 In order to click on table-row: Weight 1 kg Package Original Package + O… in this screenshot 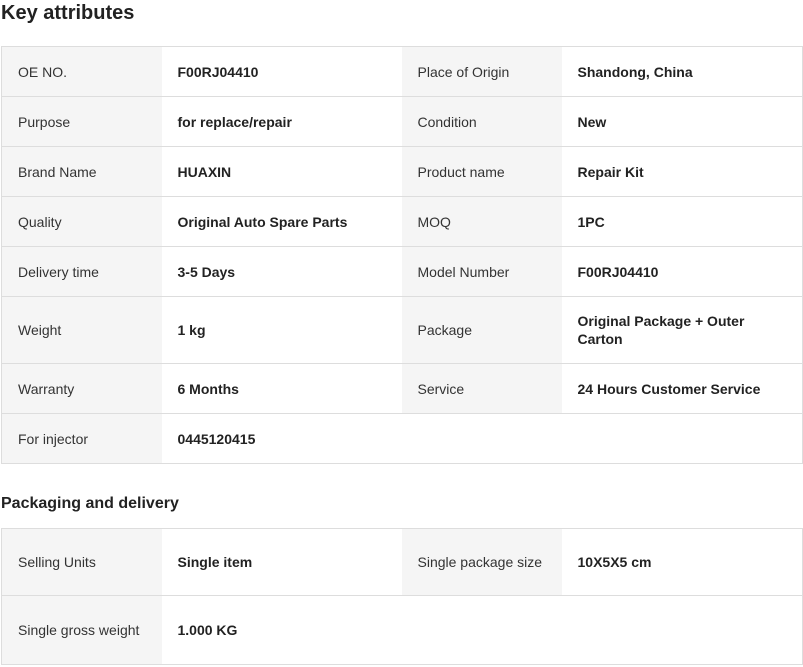, I will do `click(402, 330)`.